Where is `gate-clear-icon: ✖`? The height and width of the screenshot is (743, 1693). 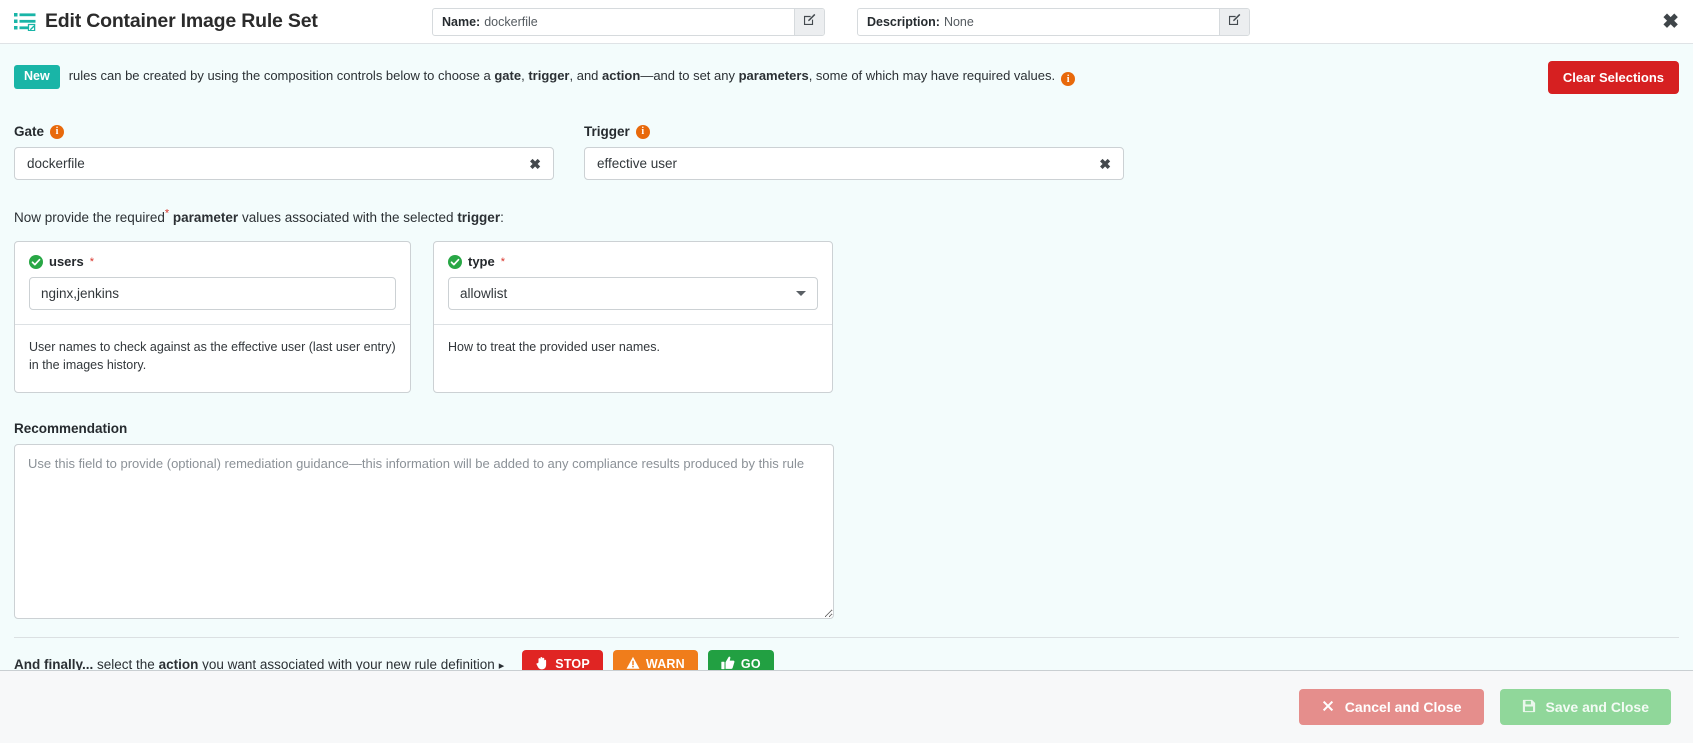
gate-clear-icon: ✖ is located at coordinates (535, 164).